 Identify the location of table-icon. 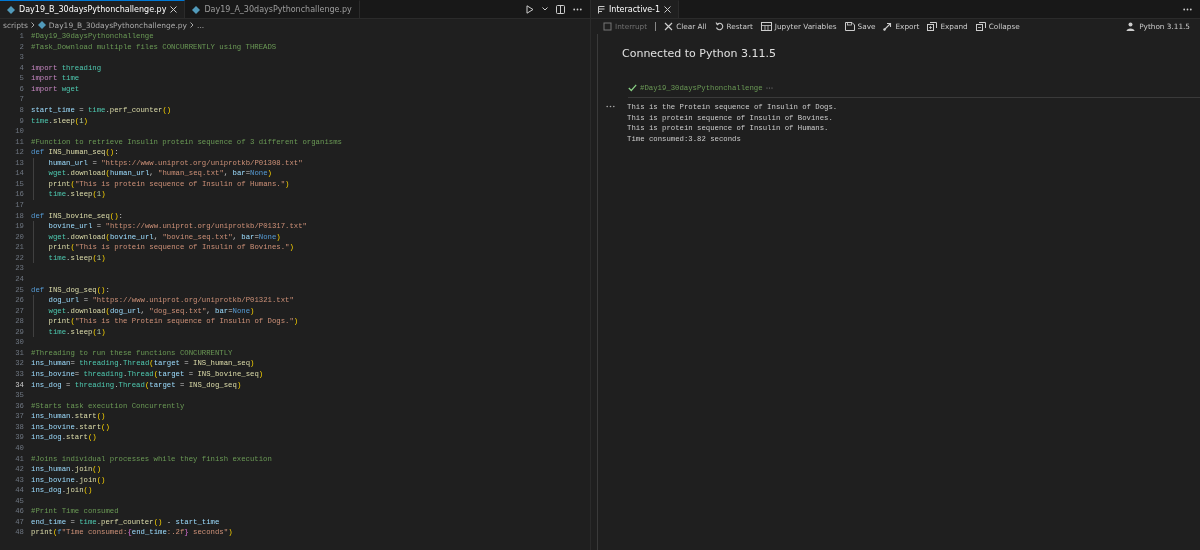
(766, 26).